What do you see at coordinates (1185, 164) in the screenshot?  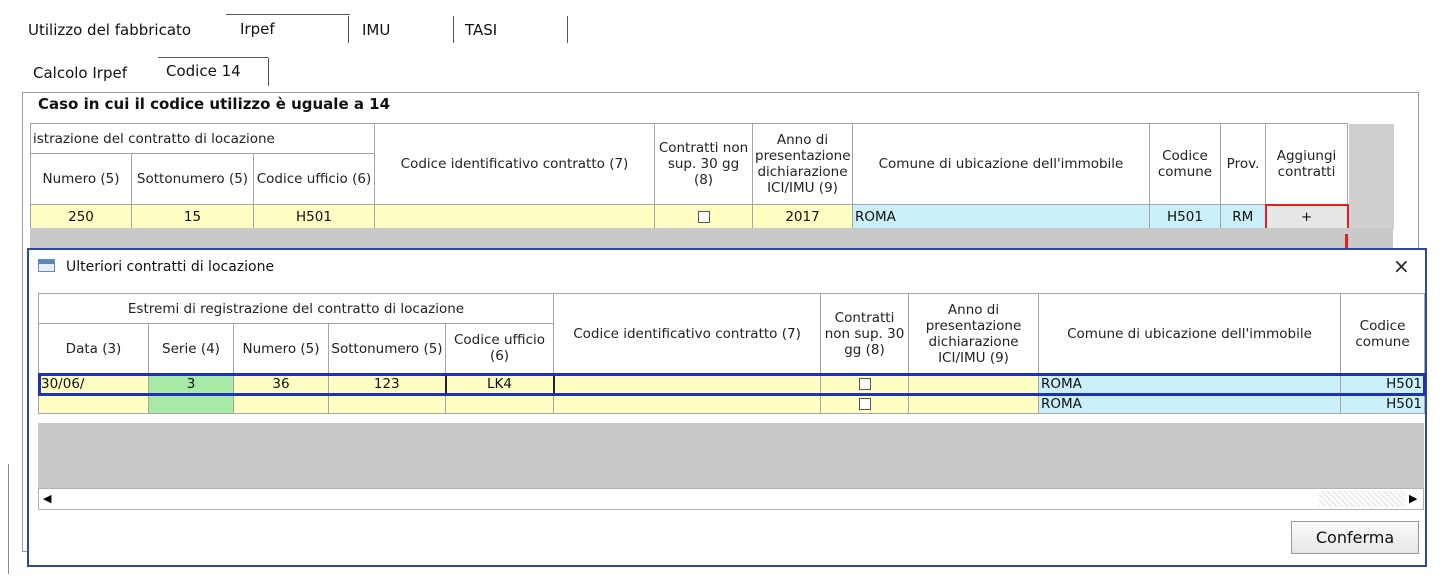 I see `header-codice-comune: Codice comune` at bounding box center [1185, 164].